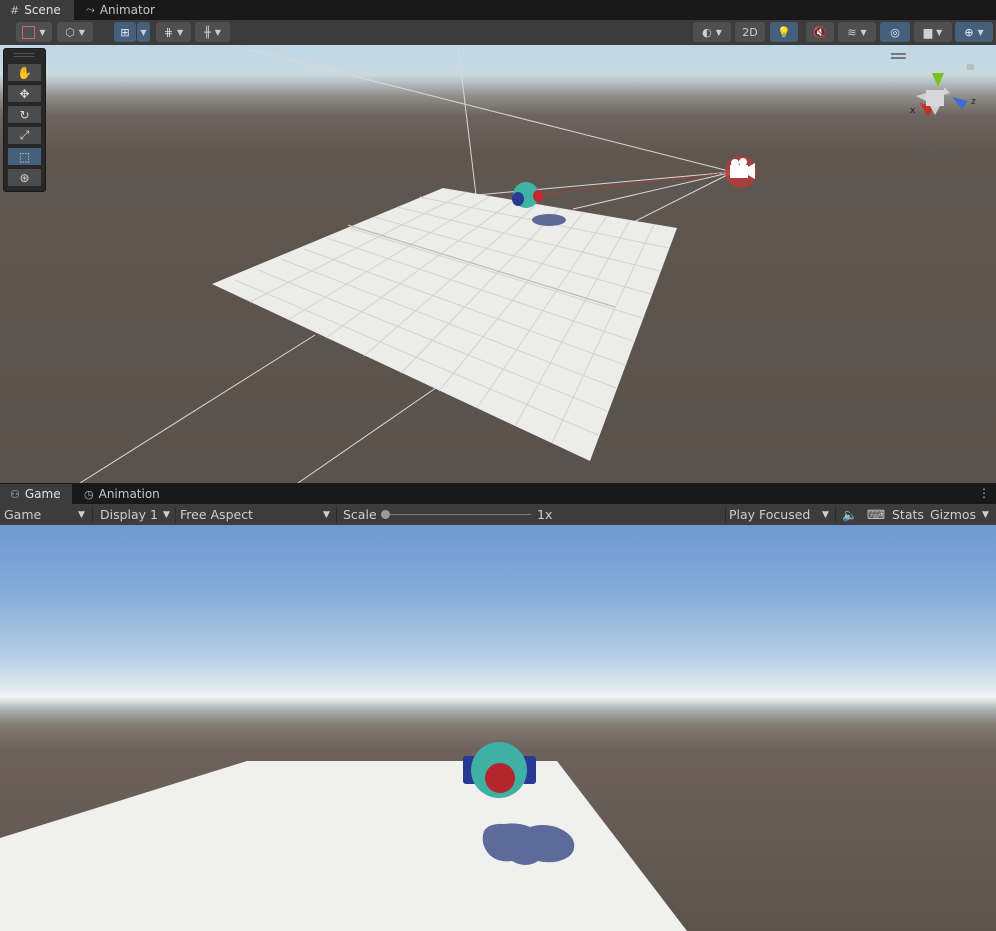 The width and height of the screenshot is (996, 931). I want to click on scene-tab-bar: # Scene ⤳ Animator, so click(498, 10).